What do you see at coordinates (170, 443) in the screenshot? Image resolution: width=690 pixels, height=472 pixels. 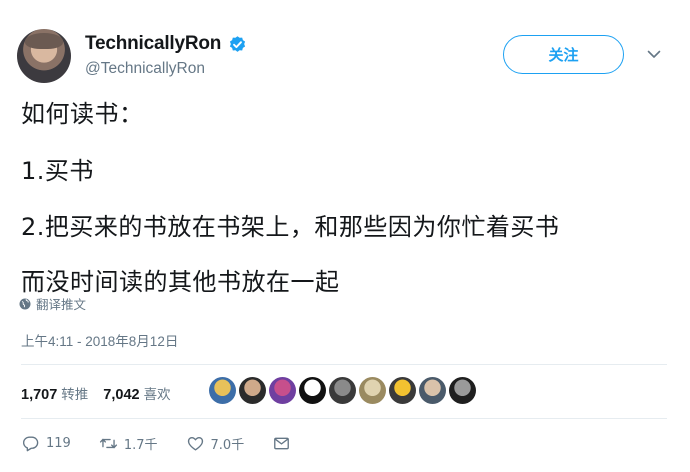 I see `tweet-actions: 119 1.7千 7.0千` at bounding box center [170, 443].